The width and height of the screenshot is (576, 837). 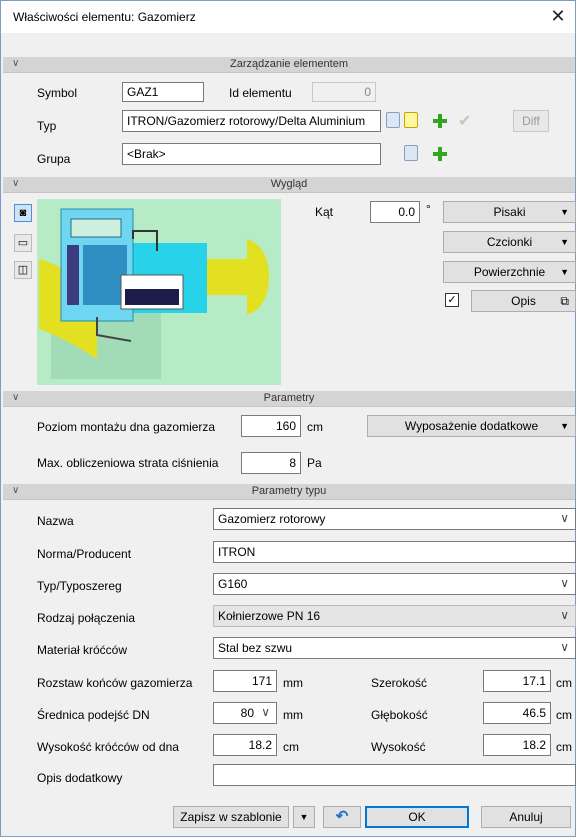 What do you see at coordinates (84, 554) in the screenshot?
I see `norm-label: Norma/Producent` at bounding box center [84, 554].